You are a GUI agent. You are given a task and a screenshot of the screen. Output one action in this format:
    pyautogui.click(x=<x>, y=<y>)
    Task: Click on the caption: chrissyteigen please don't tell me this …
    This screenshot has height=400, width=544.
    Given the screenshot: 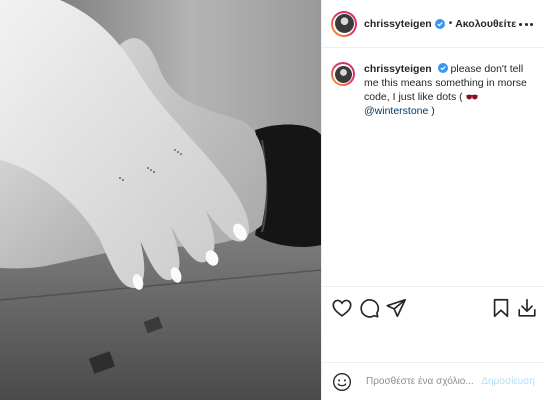 What is the action you would take?
    pyautogui.click(x=432, y=90)
    